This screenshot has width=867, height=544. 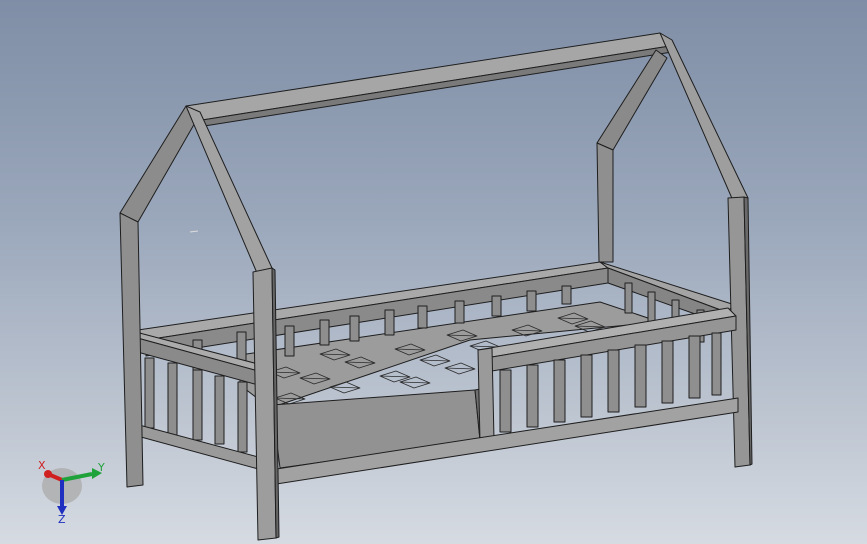 What do you see at coordinates (101, 467) in the screenshot?
I see `y-axis-label: Y` at bounding box center [101, 467].